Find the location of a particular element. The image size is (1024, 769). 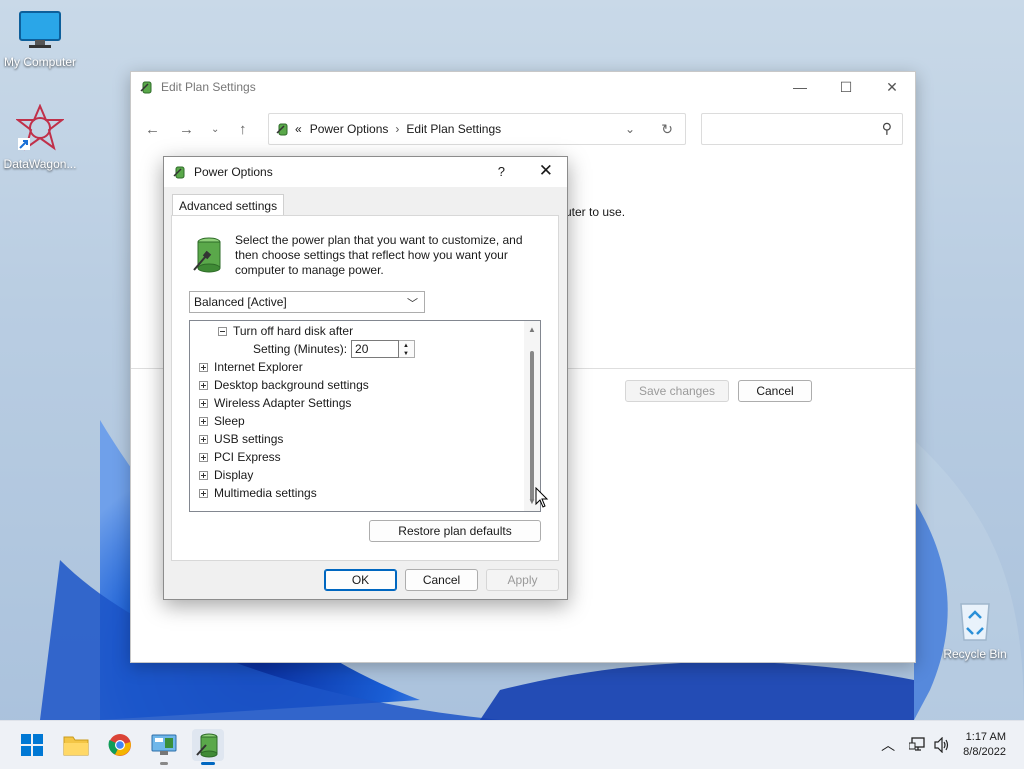

minimize-icon: — is located at coordinates (800, 87).